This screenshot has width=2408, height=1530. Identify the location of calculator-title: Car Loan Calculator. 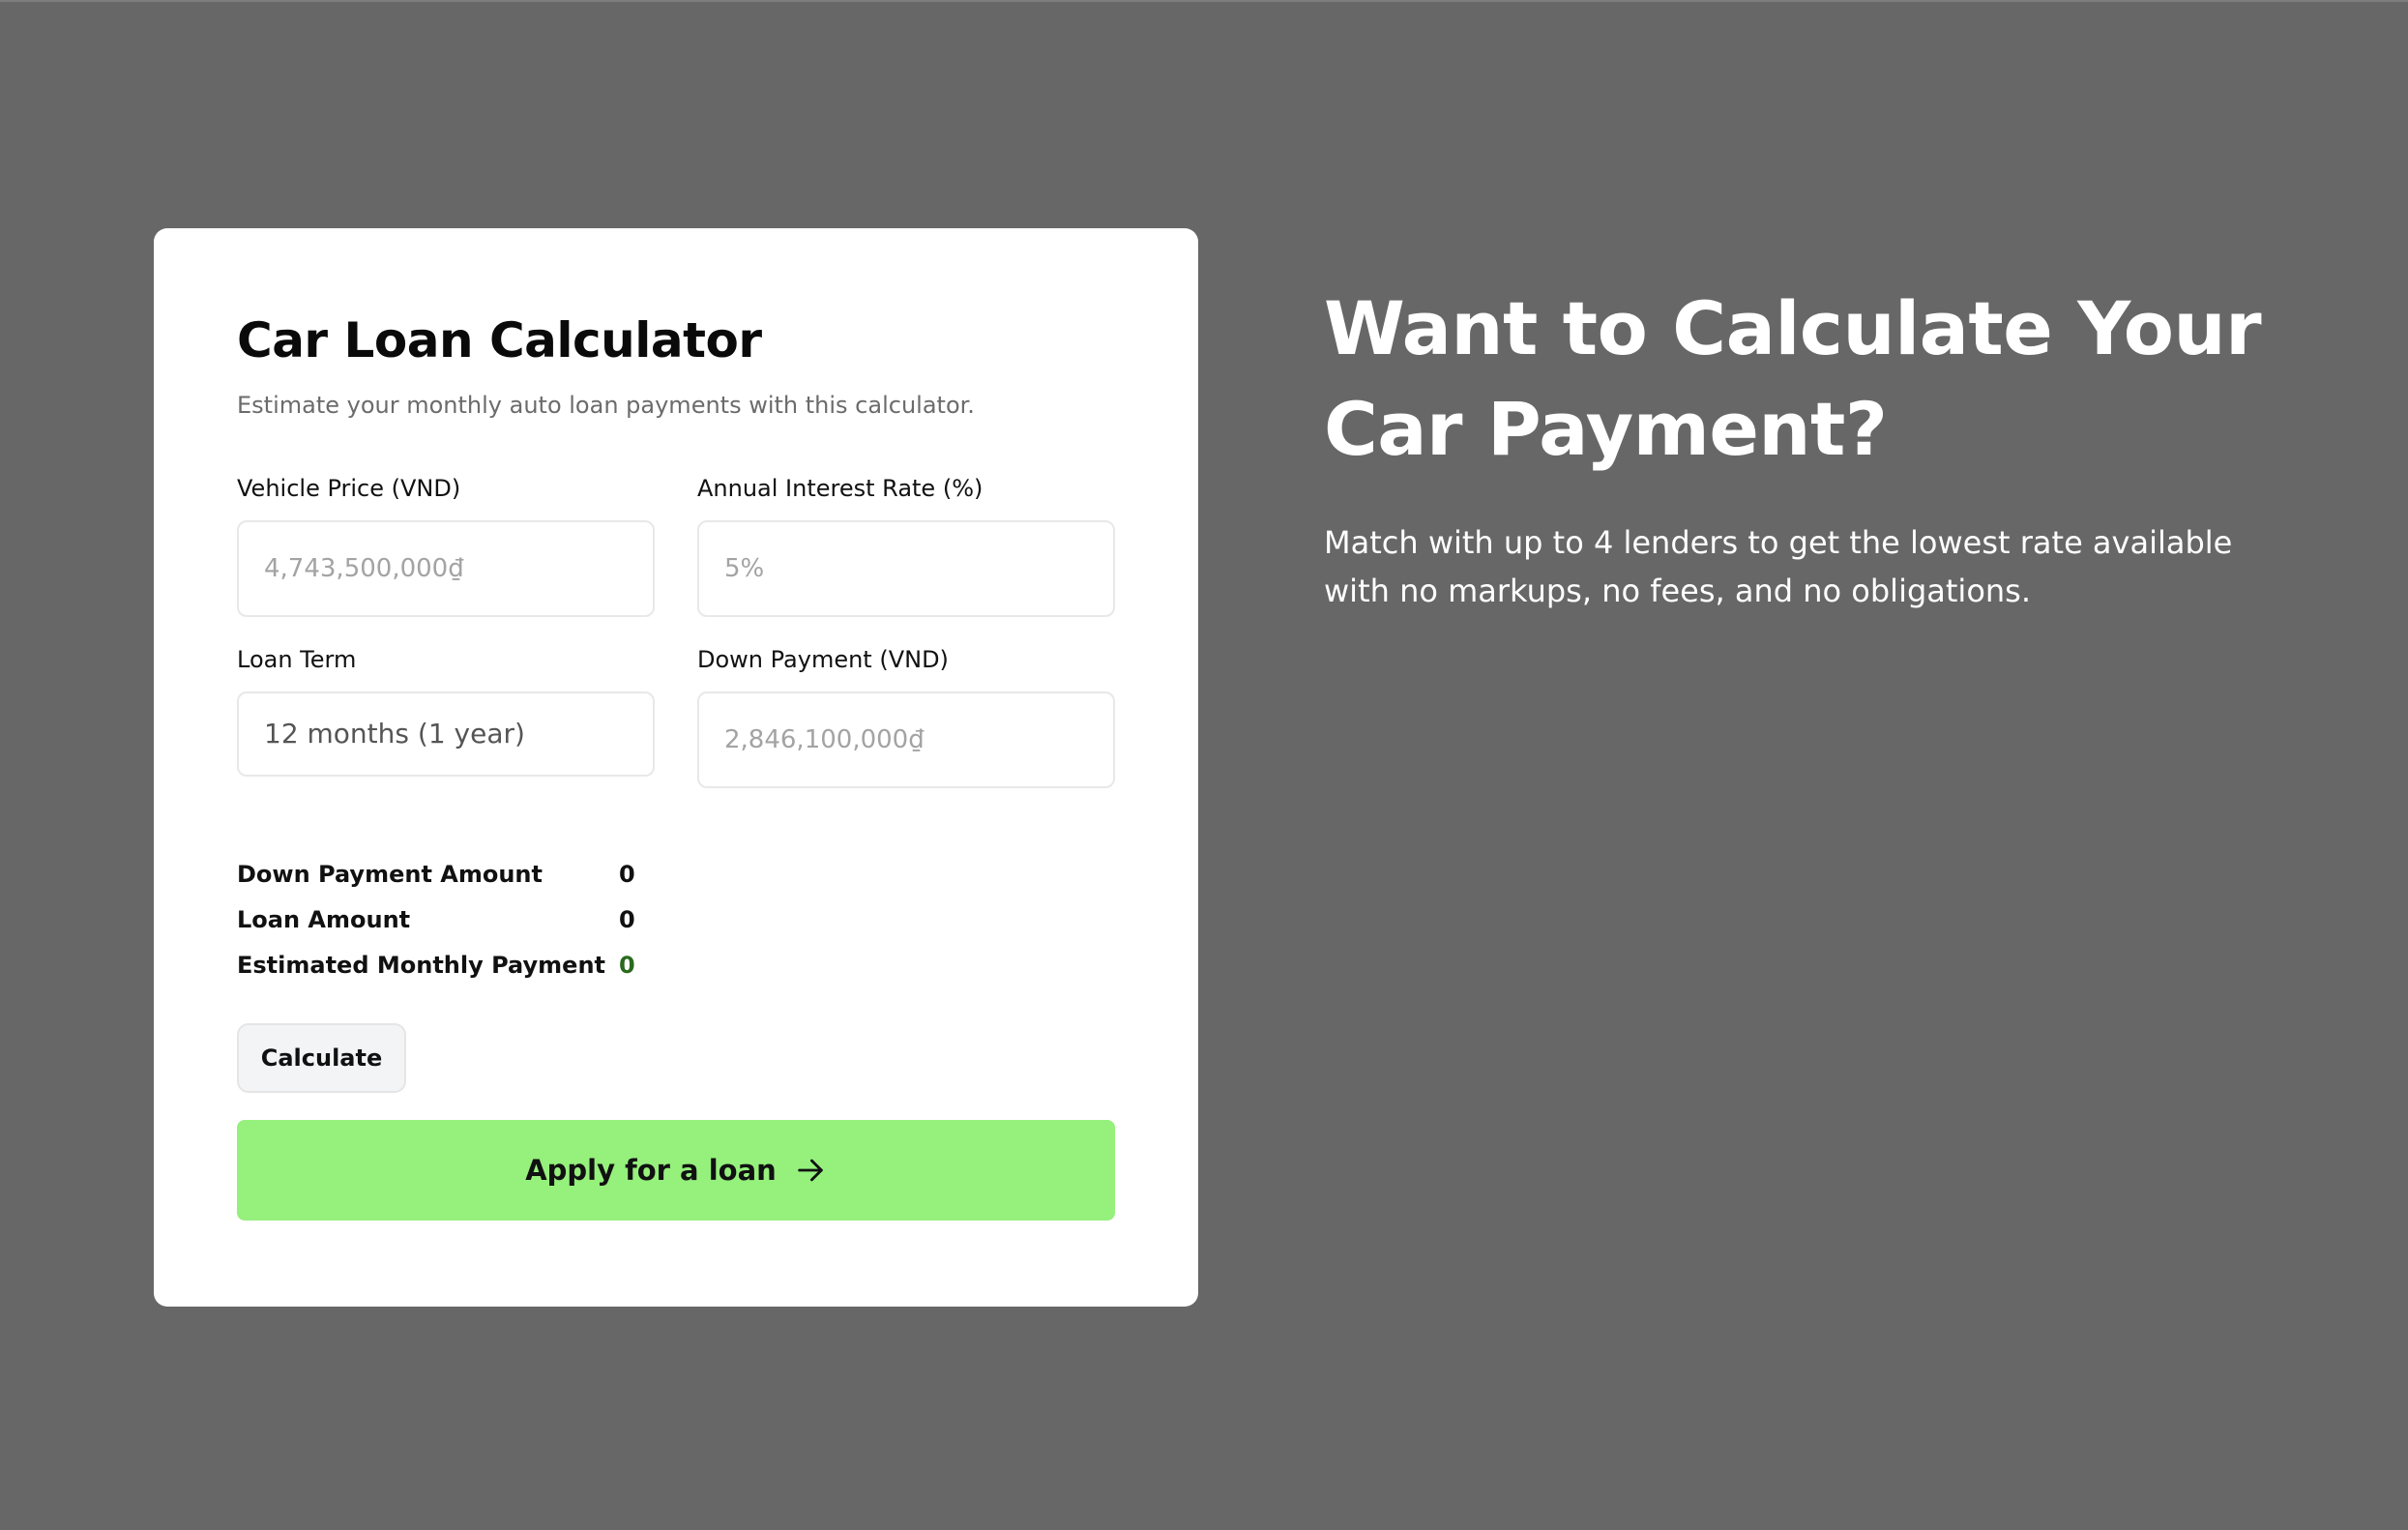
(499, 340).